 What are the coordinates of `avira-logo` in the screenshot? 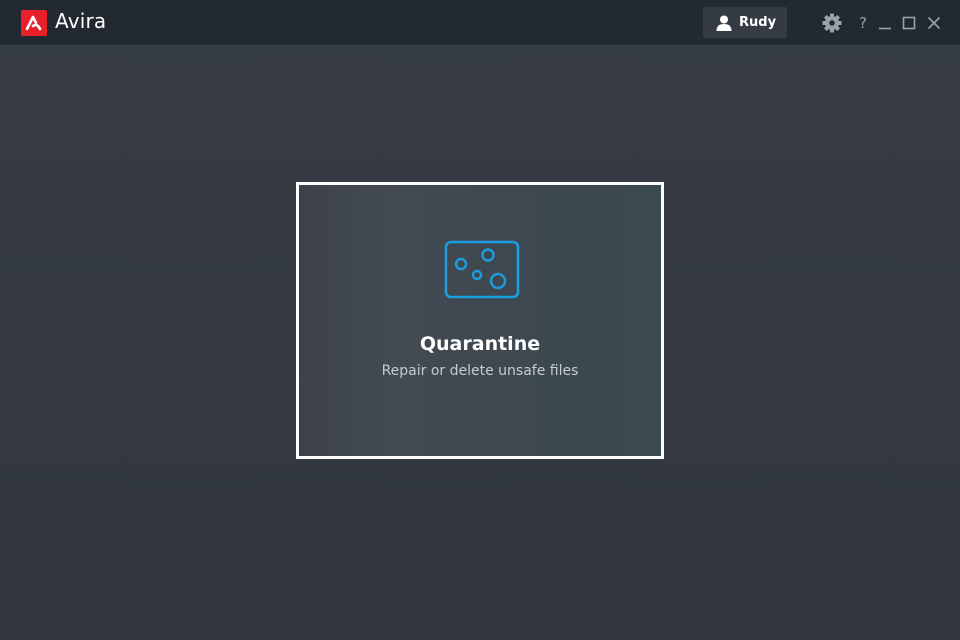 It's located at (34, 23).